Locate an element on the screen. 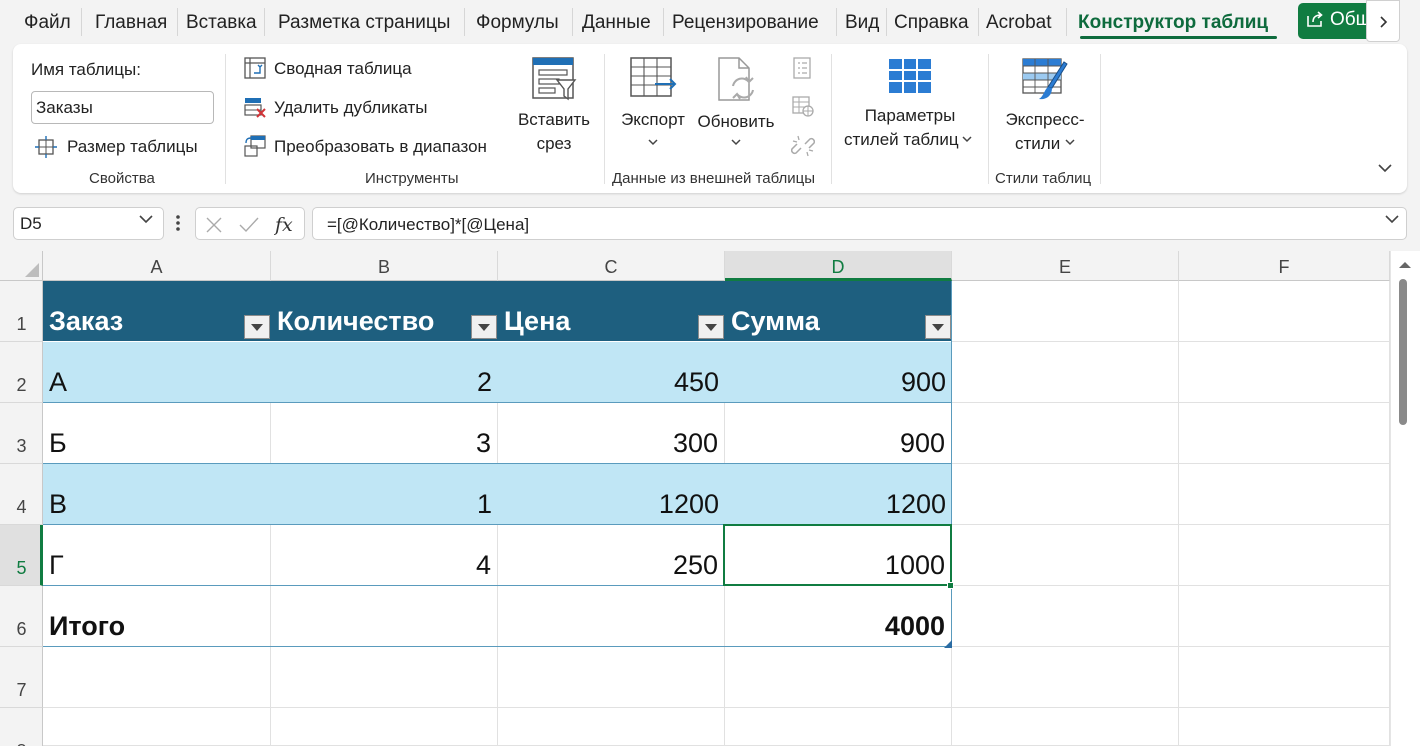 The width and height of the screenshot is (1420, 746). column-header-f: F is located at coordinates (1284, 266).